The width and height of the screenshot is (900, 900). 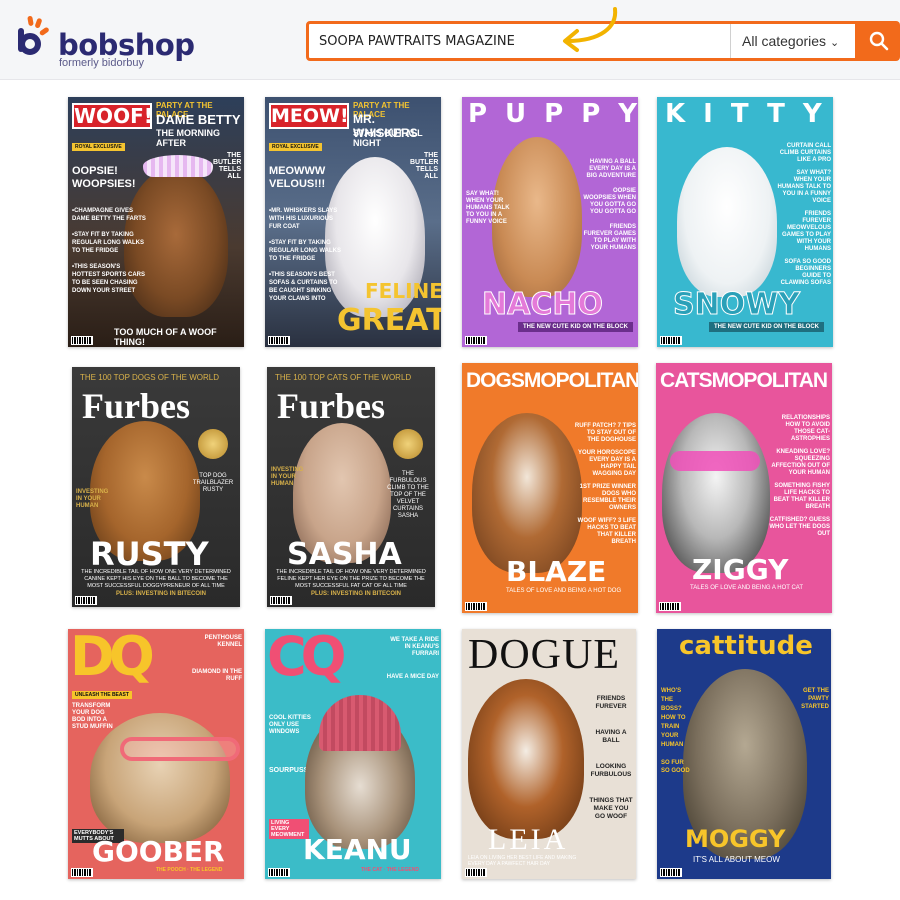 I want to click on pet-name: GOOBER, so click(x=158, y=851).